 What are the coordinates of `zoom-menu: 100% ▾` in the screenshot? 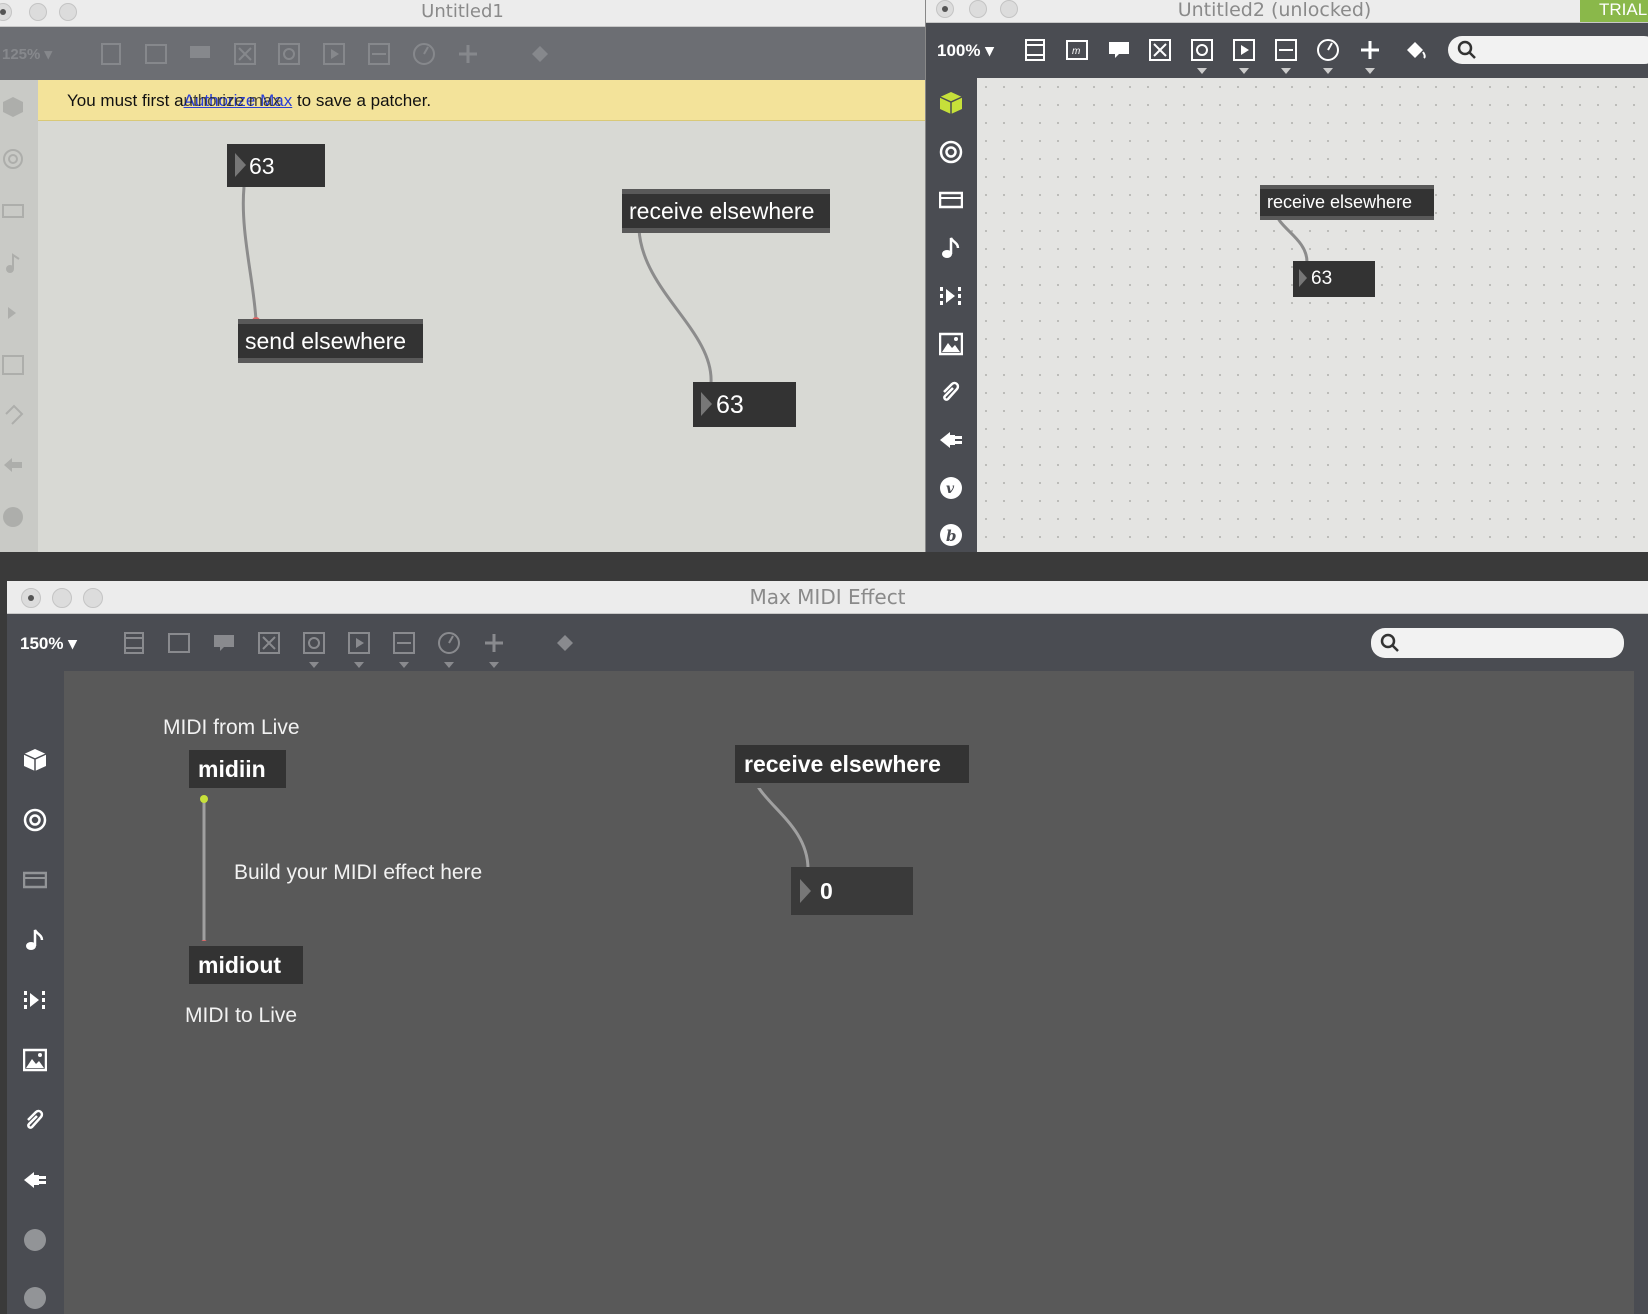 It's located at (965, 51).